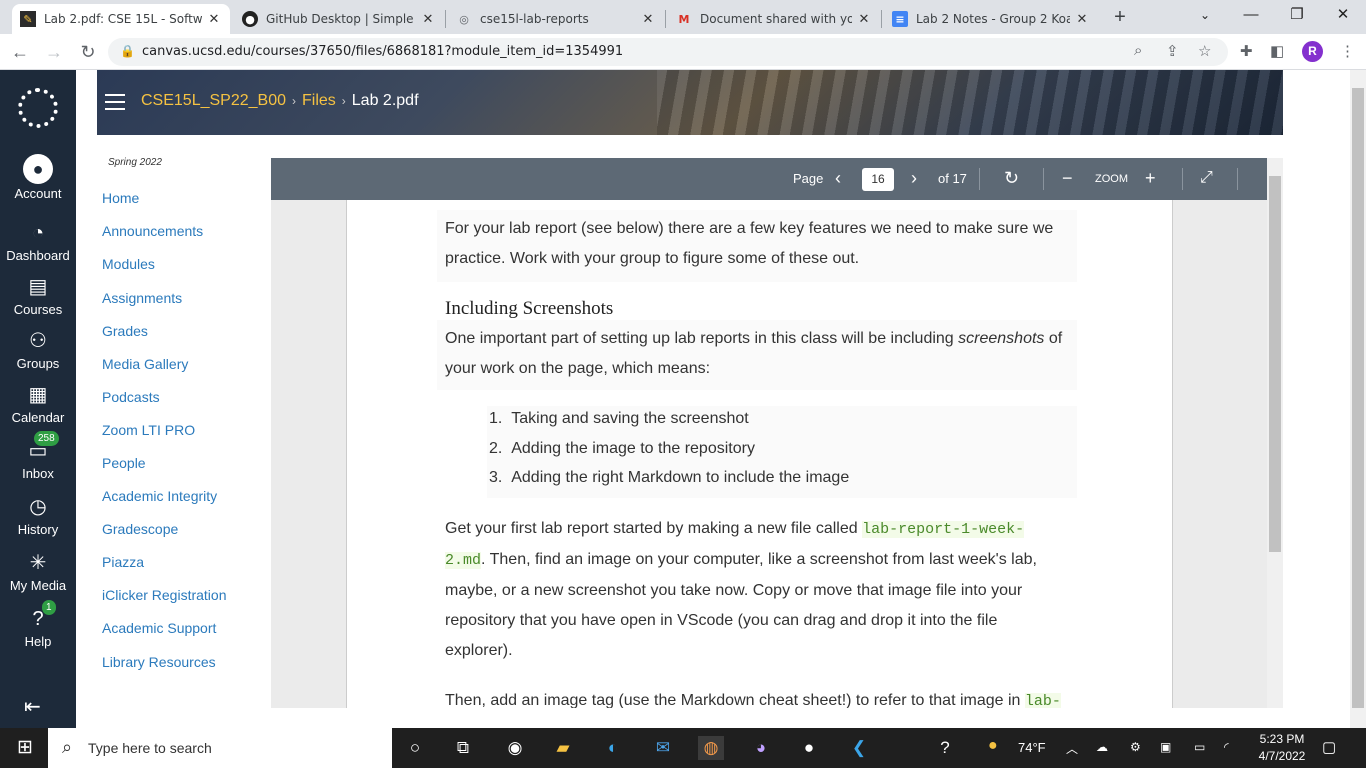 The image size is (1366, 768). Describe the element at coordinates (1067, 178) in the screenshot. I see `zoom-out-icon: −` at that location.